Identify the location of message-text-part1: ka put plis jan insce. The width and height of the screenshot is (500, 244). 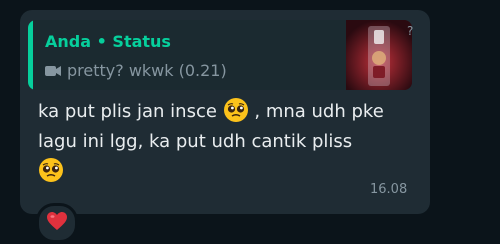
(127, 111).